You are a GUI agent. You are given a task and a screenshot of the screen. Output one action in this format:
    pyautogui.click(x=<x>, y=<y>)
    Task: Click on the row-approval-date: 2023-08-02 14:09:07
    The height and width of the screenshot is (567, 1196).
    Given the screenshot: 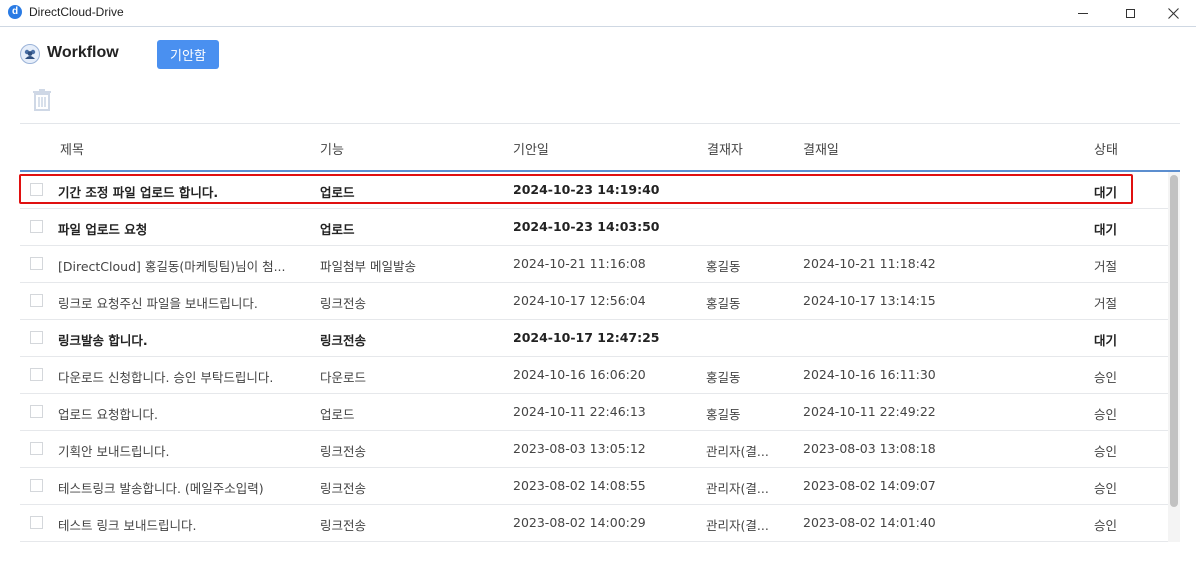 What is the action you would take?
    pyautogui.click(x=869, y=485)
    